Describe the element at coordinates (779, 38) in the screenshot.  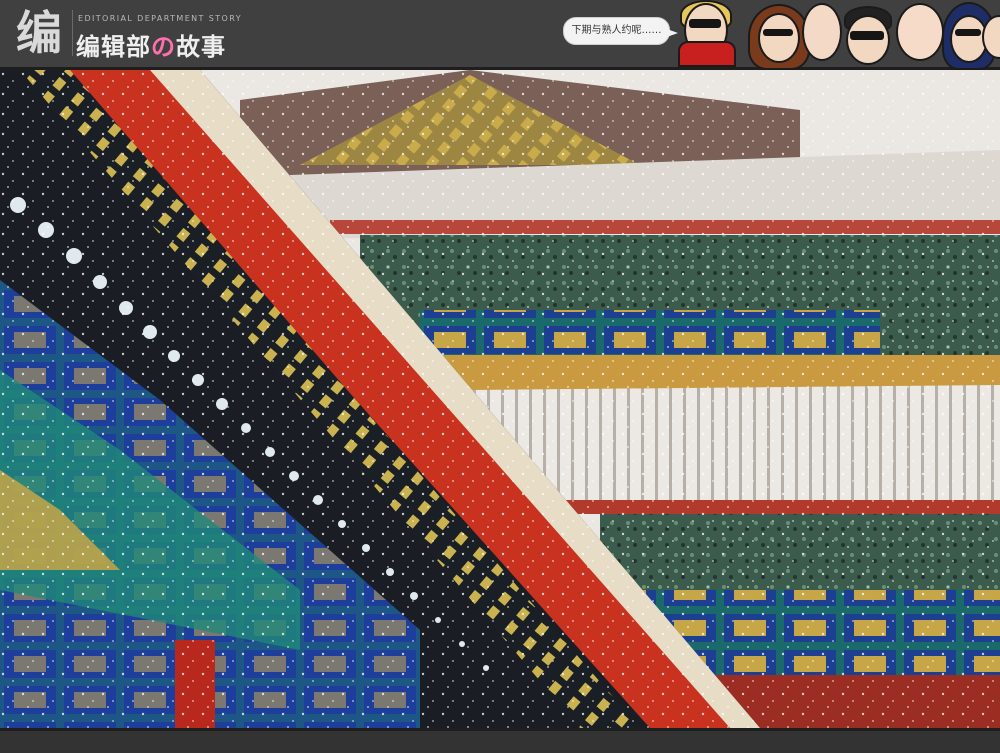
I see `character-2-face-icon` at that location.